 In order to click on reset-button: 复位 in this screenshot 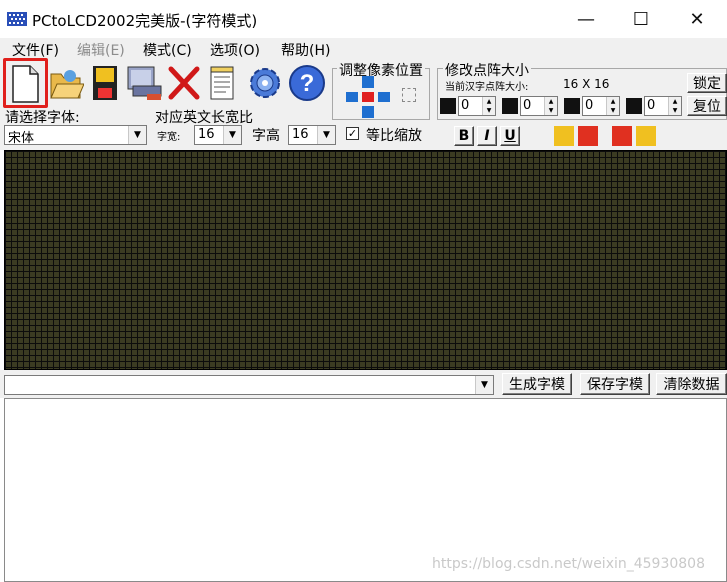, I will do `click(707, 106)`.